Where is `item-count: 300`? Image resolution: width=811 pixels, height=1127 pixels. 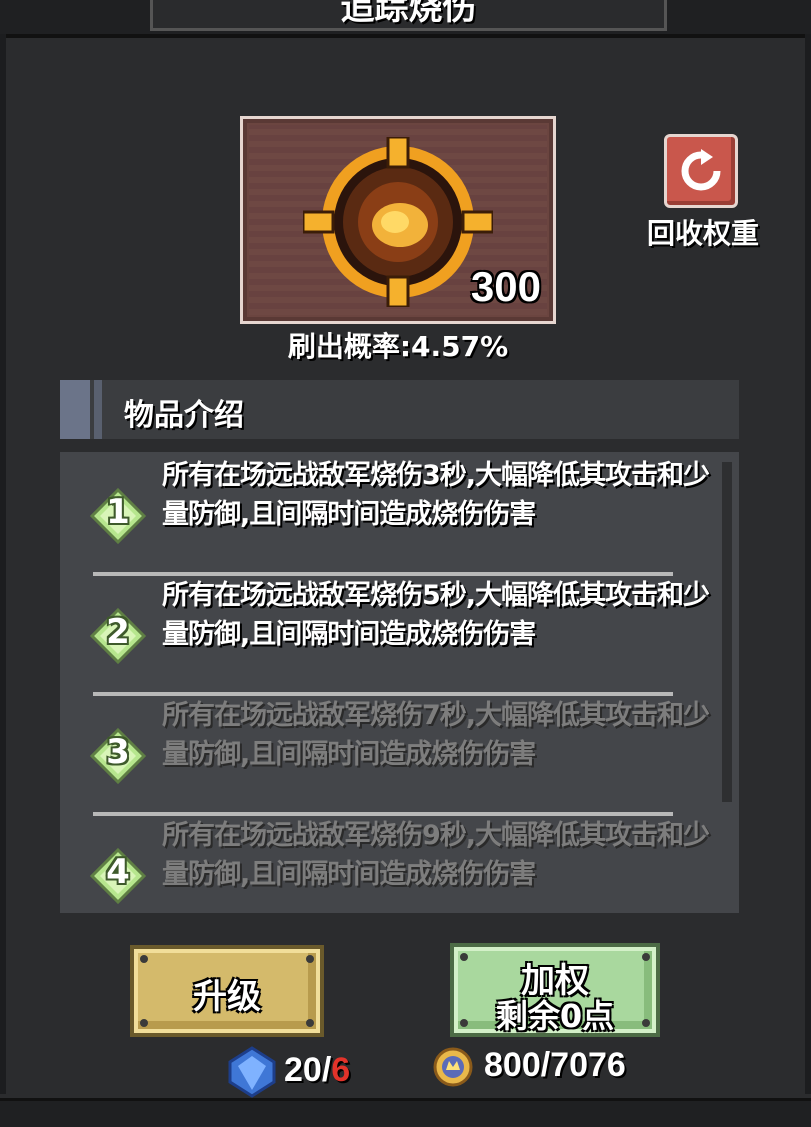 item-count: 300 is located at coordinates (505, 286).